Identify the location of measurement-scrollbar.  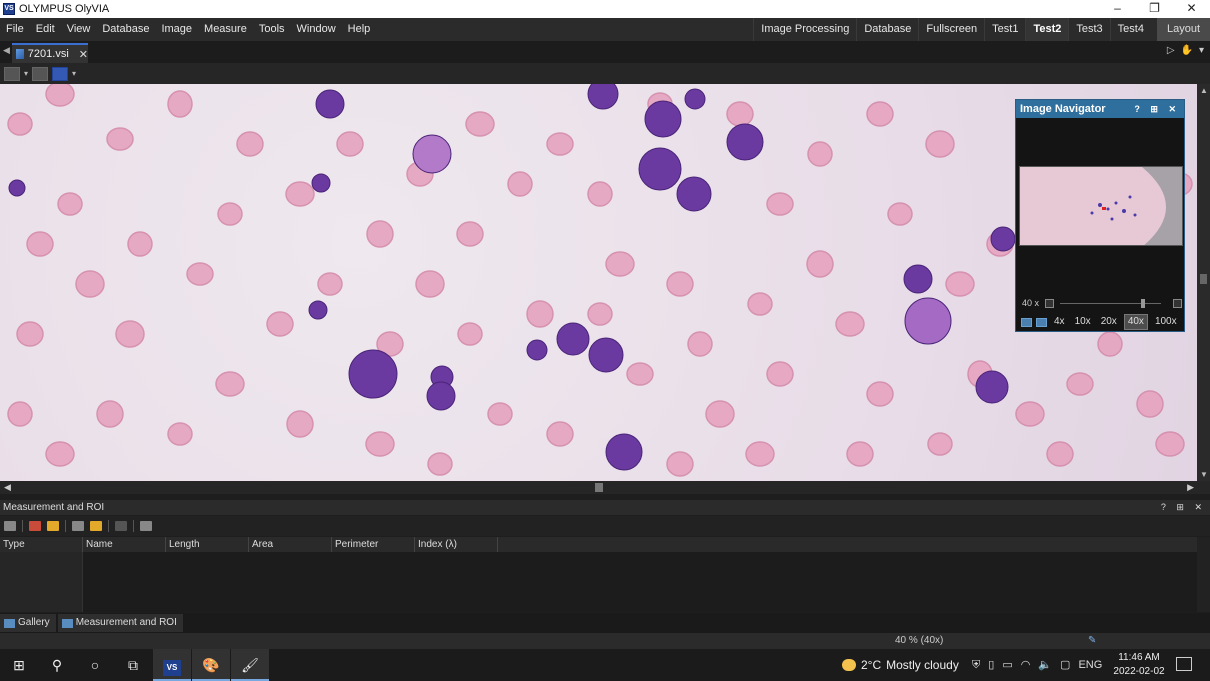
(1203, 574).